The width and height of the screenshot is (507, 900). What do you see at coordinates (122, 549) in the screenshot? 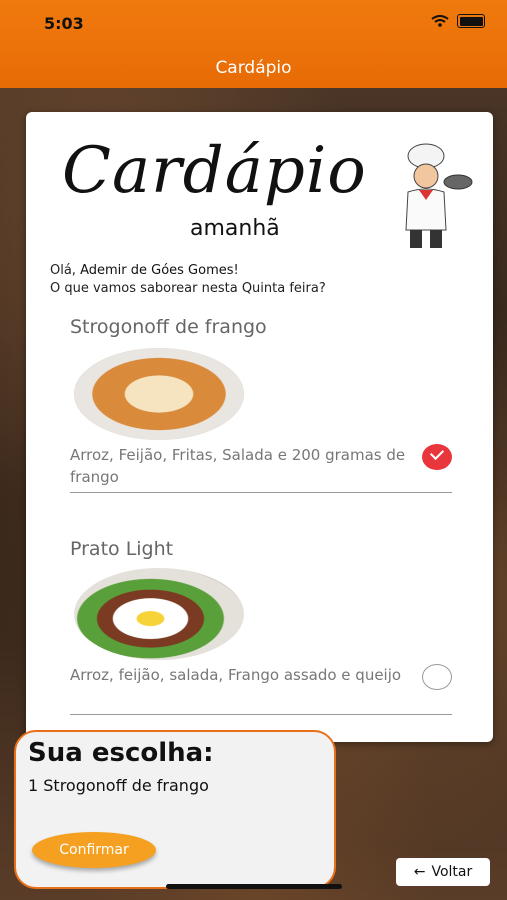
I see `dish-title: Prato Light` at bounding box center [122, 549].